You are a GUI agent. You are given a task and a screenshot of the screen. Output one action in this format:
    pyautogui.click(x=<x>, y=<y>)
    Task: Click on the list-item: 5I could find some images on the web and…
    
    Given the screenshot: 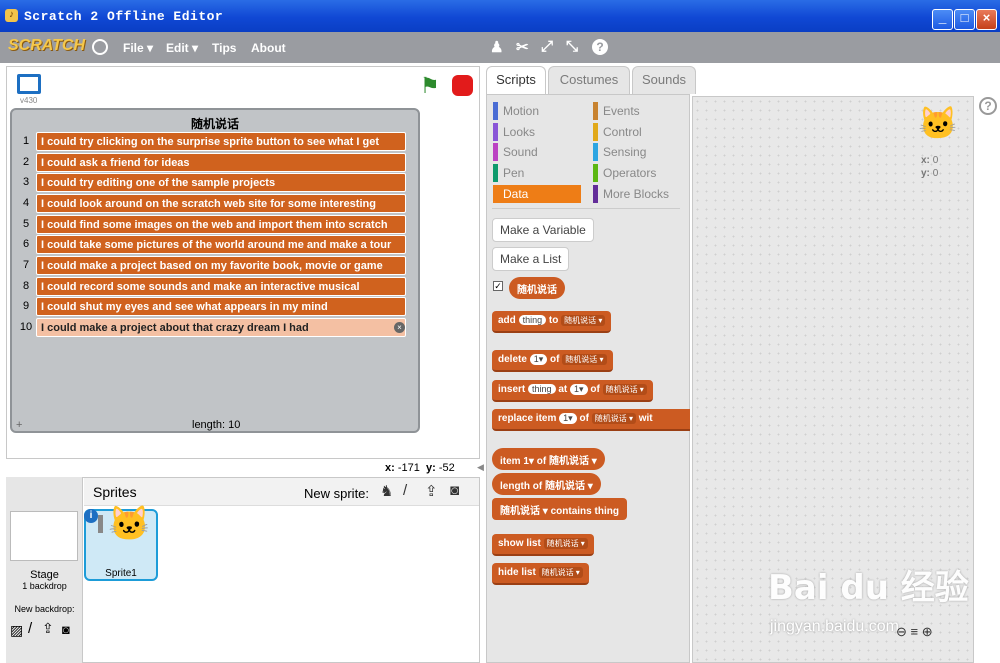 What is the action you would take?
    pyautogui.click(x=214, y=224)
    